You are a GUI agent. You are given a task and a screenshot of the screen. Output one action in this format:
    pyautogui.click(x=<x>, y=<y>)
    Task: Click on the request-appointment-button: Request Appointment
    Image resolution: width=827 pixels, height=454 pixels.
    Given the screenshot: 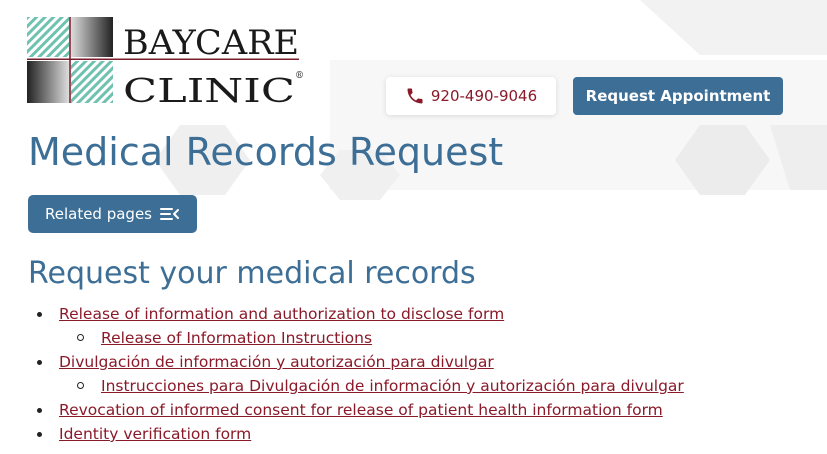 What is the action you would take?
    pyautogui.click(x=678, y=96)
    